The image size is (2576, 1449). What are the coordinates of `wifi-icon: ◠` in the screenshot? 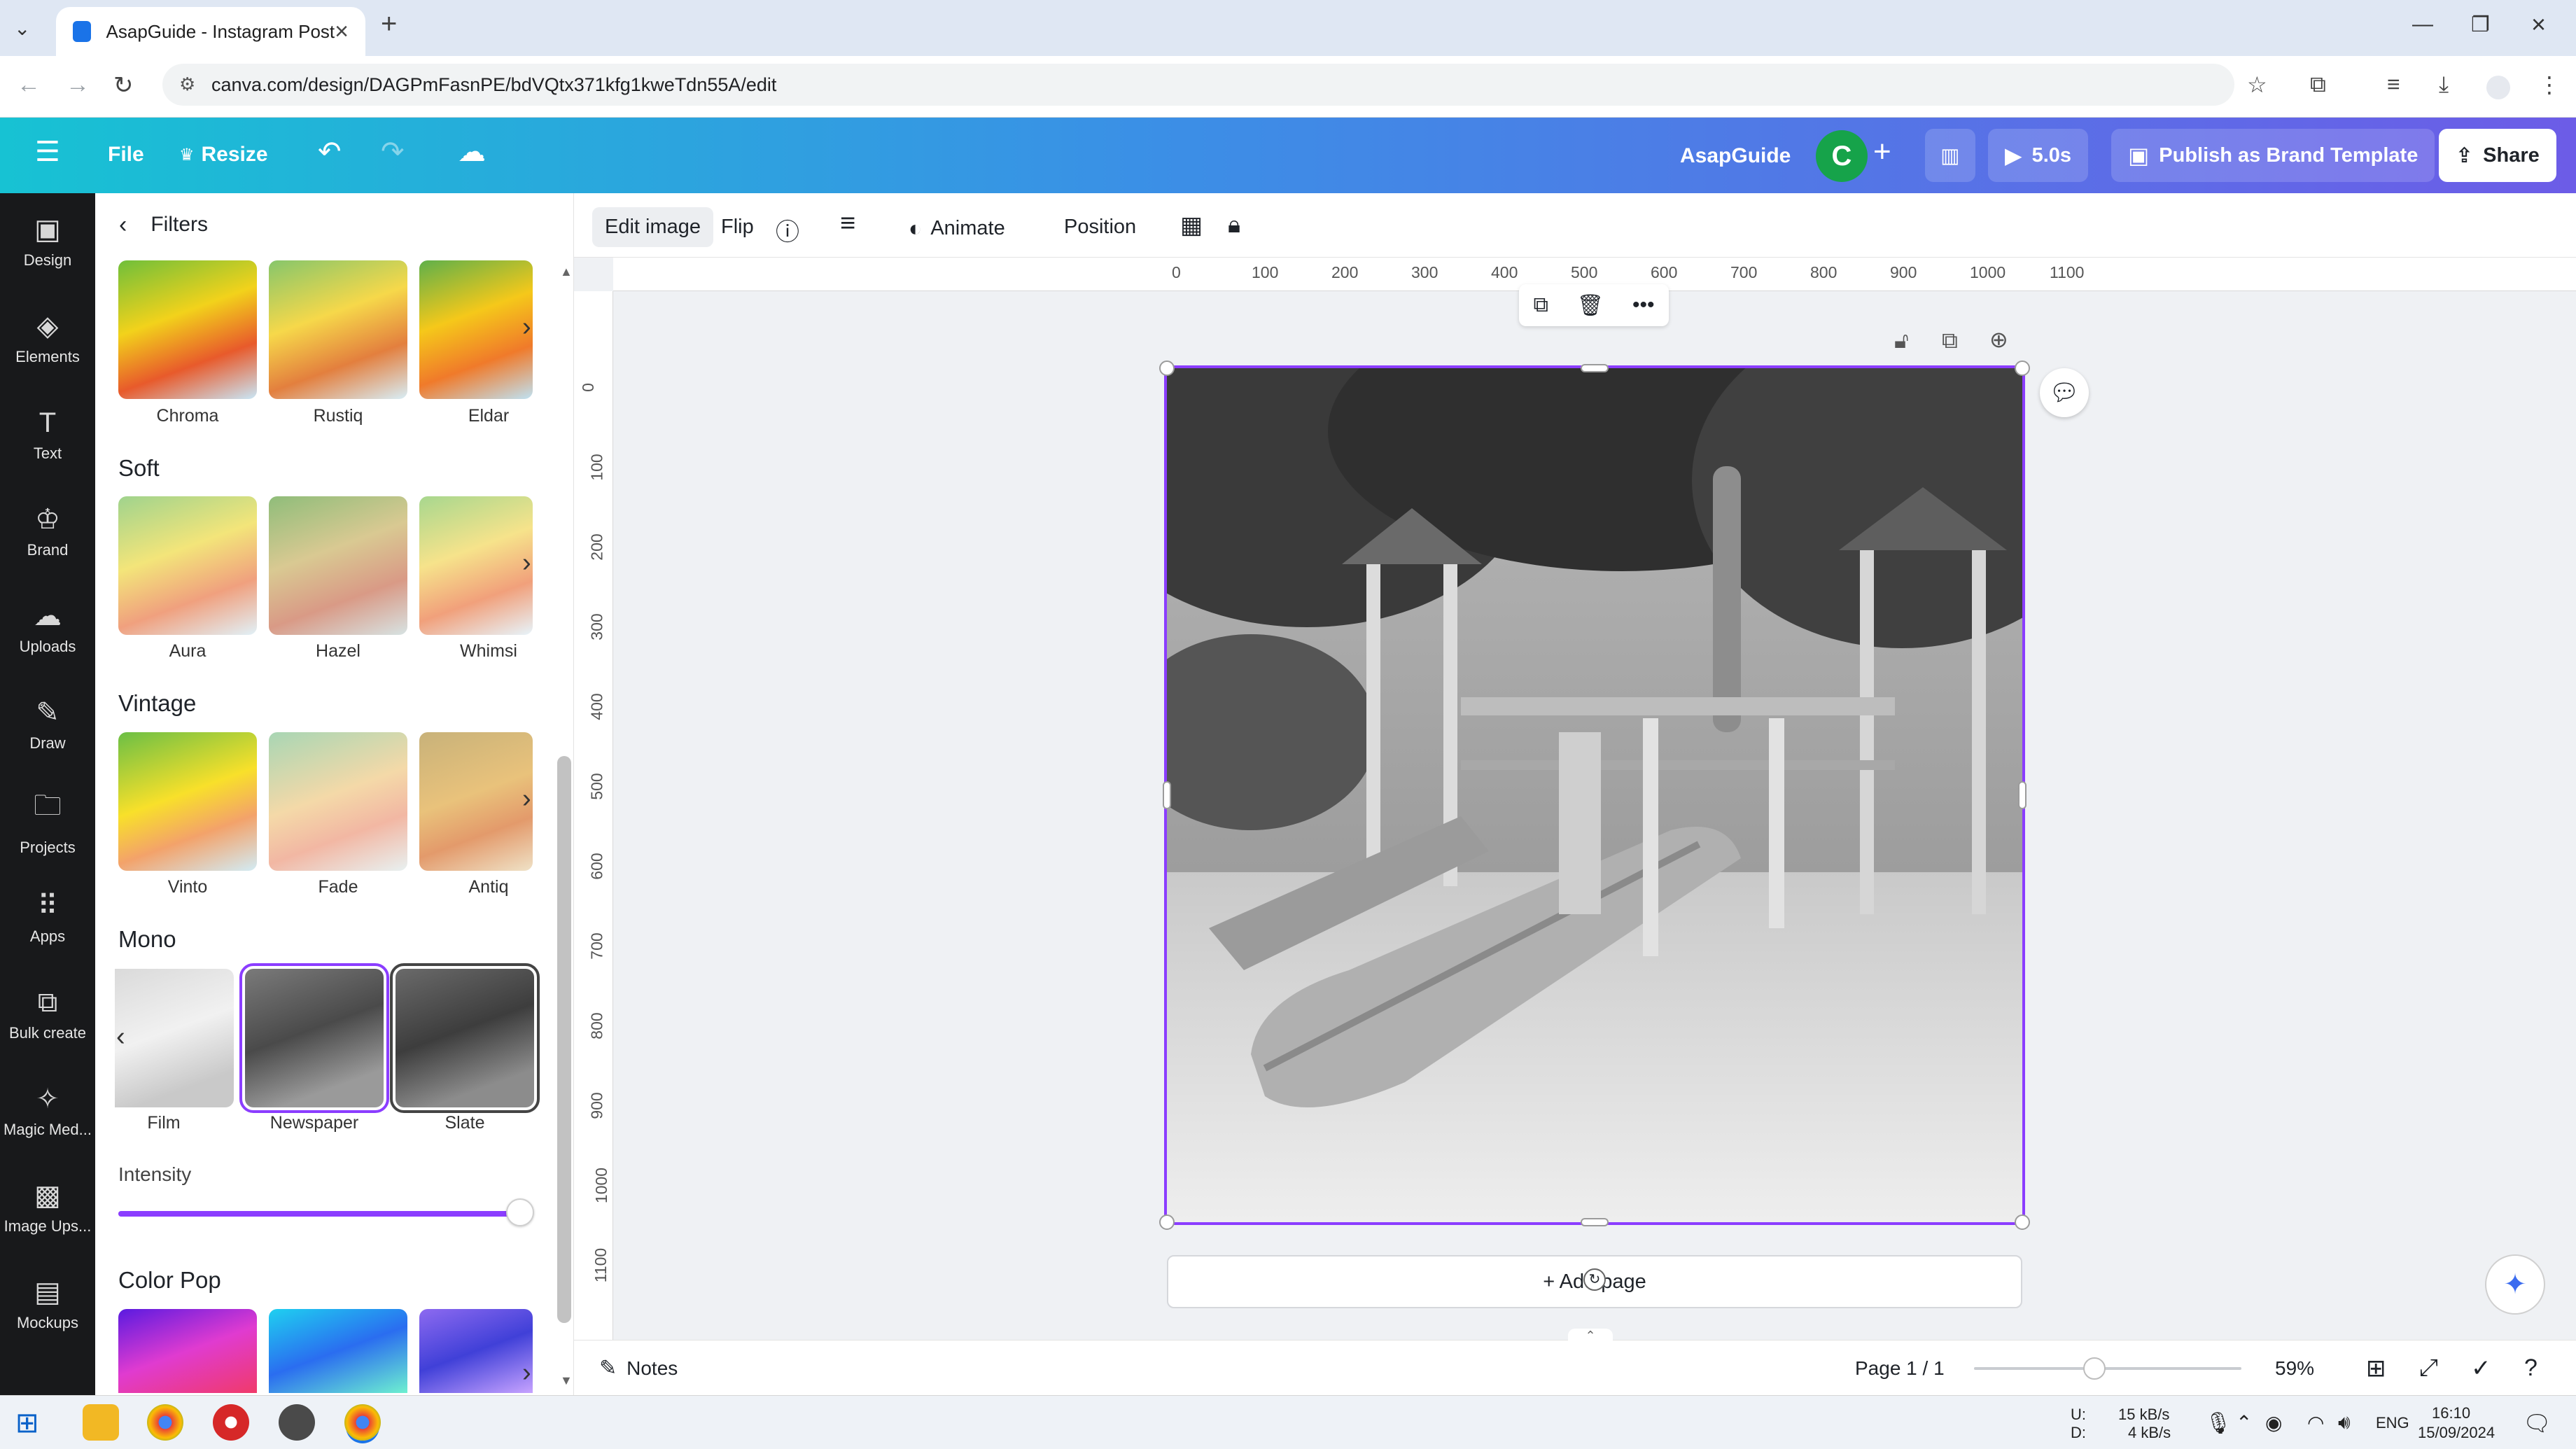 It's located at (2315, 1422).